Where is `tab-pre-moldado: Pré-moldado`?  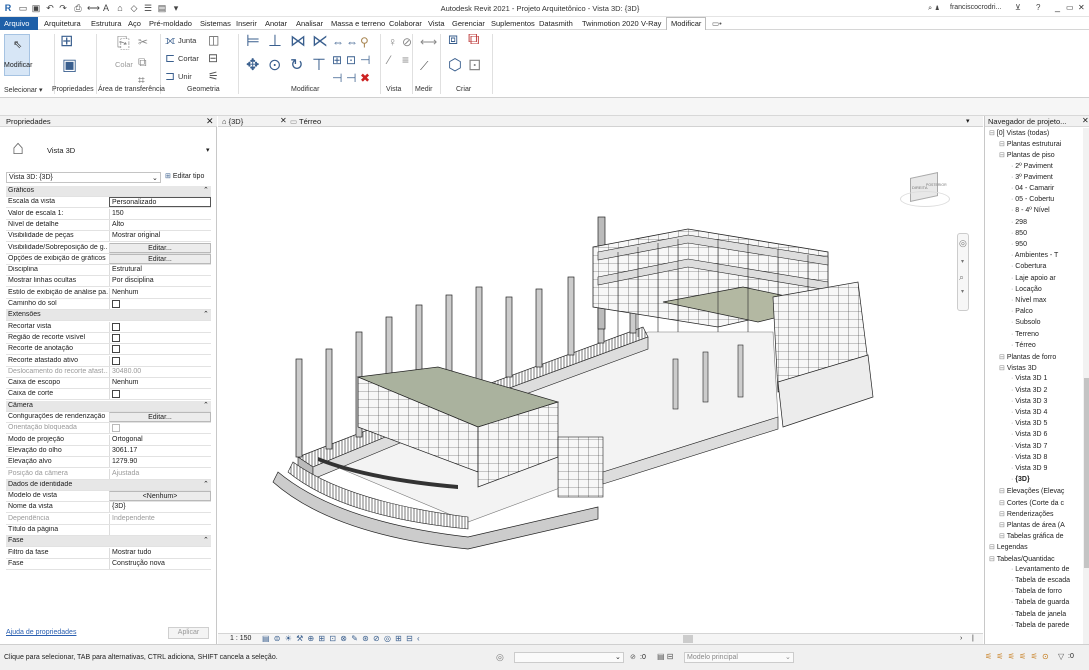
tab-pre-moldado: Pré-moldado is located at coordinates (170, 23).